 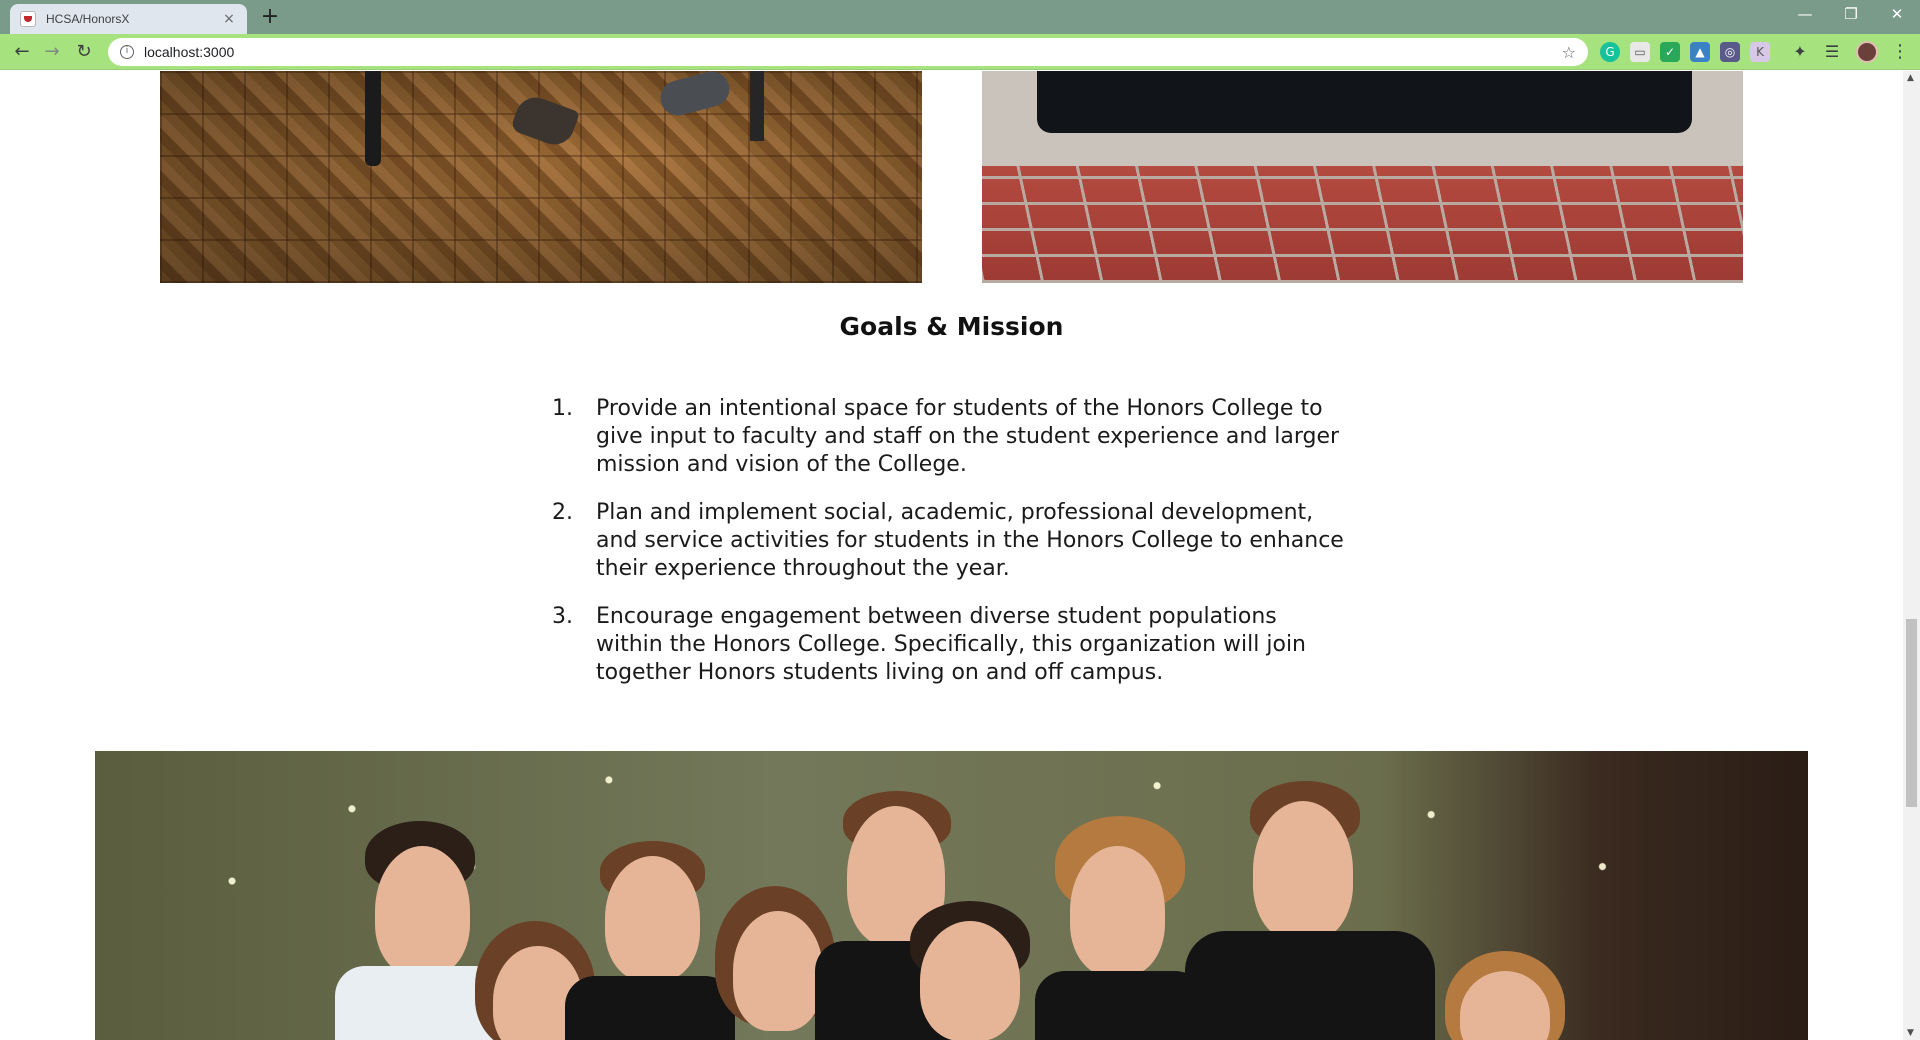 What do you see at coordinates (88, 19) in the screenshot?
I see `tab-title: HCSA/HonorsX` at bounding box center [88, 19].